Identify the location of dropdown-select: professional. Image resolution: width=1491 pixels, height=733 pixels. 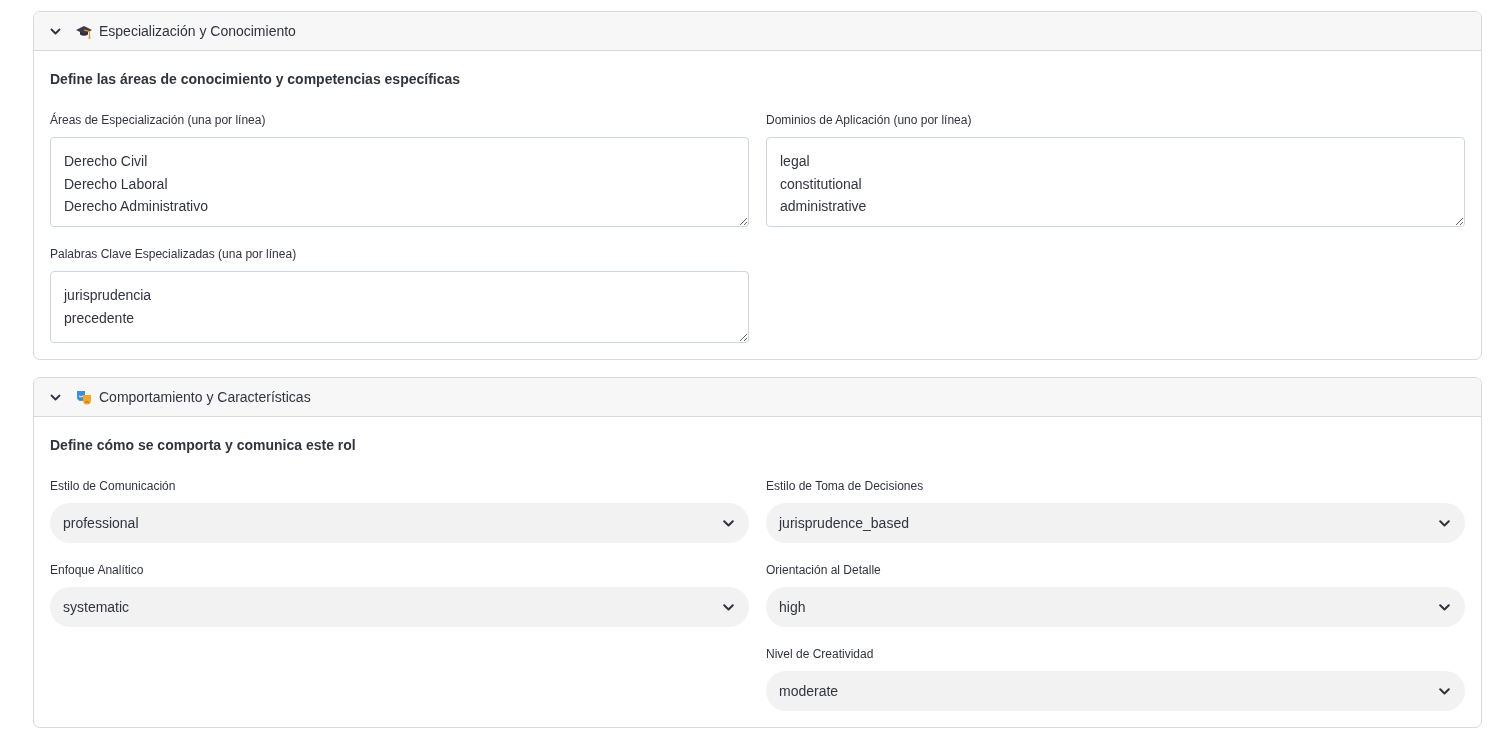
(399, 523).